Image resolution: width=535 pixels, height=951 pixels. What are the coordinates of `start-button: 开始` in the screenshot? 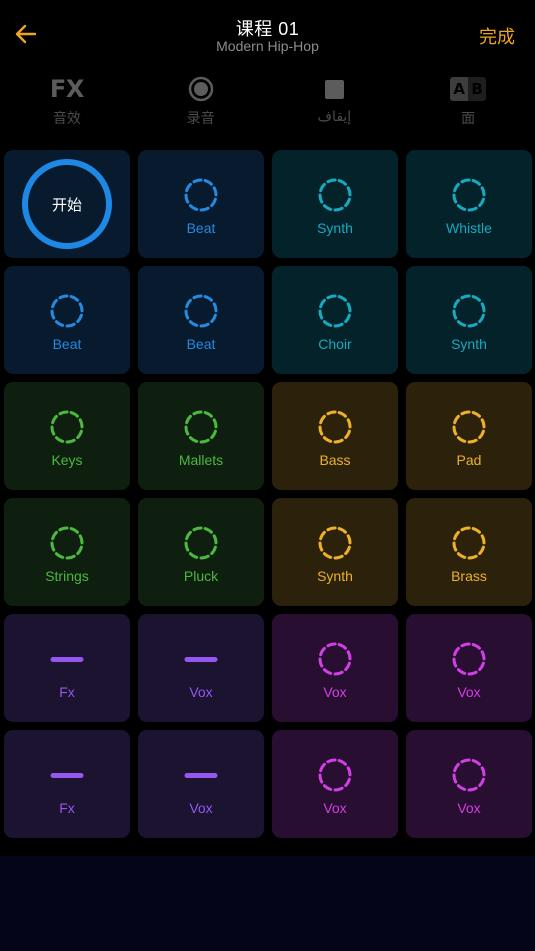 It's located at (67, 204).